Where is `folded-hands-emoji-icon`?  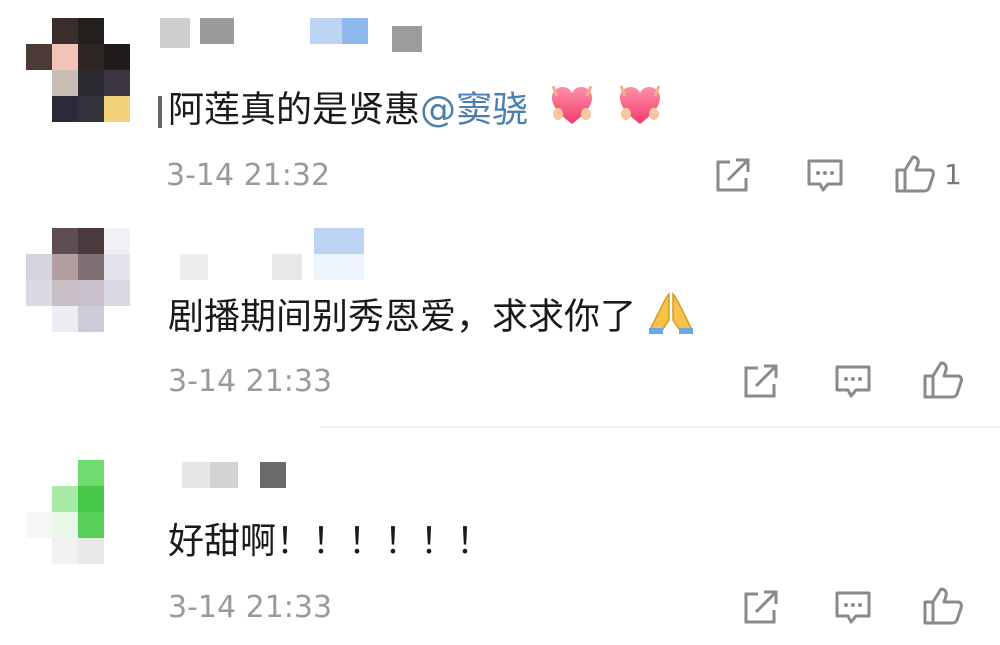 folded-hands-emoji-icon is located at coordinates (671, 318).